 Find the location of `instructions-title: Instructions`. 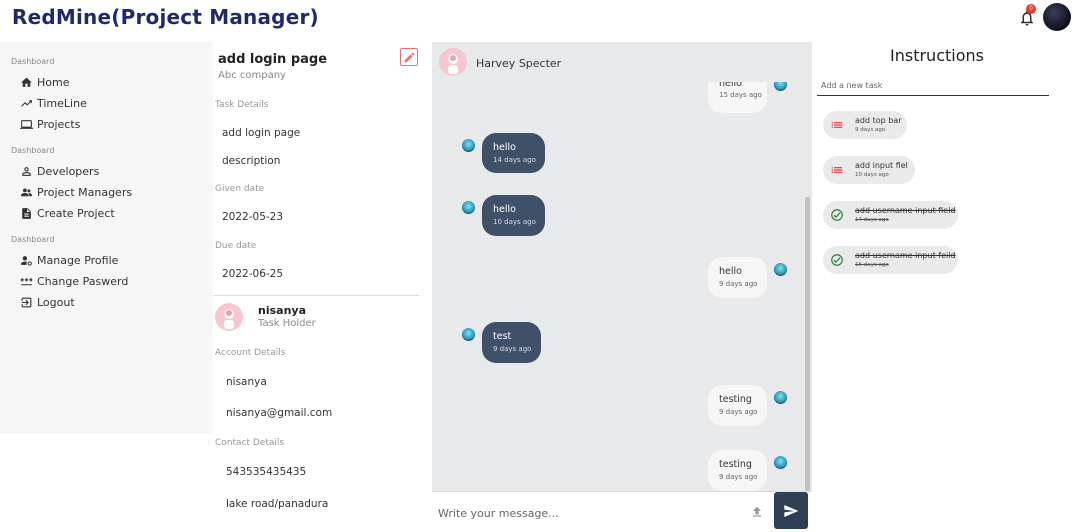

instructions-title: Instructions is located at coordinates (937, 55).